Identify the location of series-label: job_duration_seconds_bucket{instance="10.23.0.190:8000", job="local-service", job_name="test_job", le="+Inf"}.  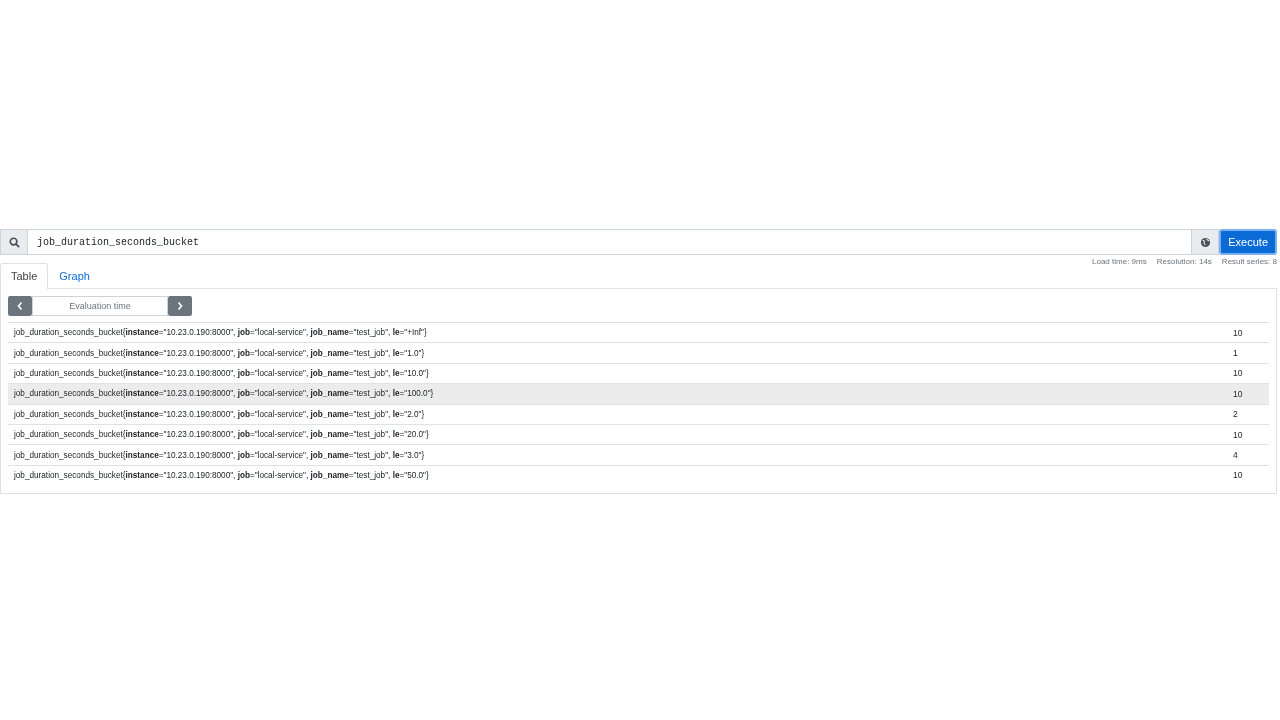
(220, 333).